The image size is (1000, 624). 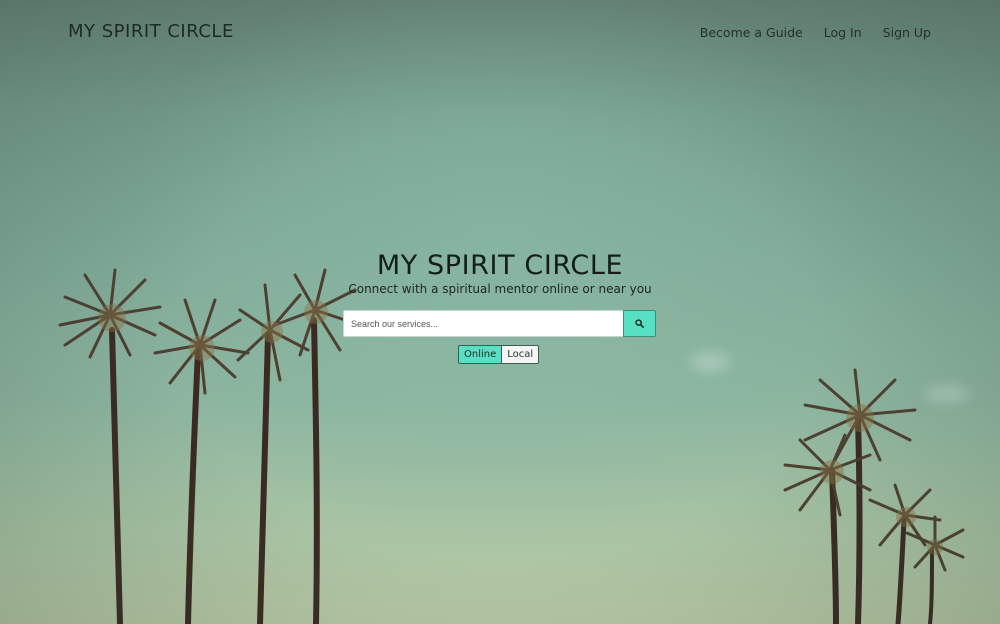 What do you see at coordinates (481, 354) in the screenshot?
I see `toggle-online: Online` at bounding box center [481, 354].